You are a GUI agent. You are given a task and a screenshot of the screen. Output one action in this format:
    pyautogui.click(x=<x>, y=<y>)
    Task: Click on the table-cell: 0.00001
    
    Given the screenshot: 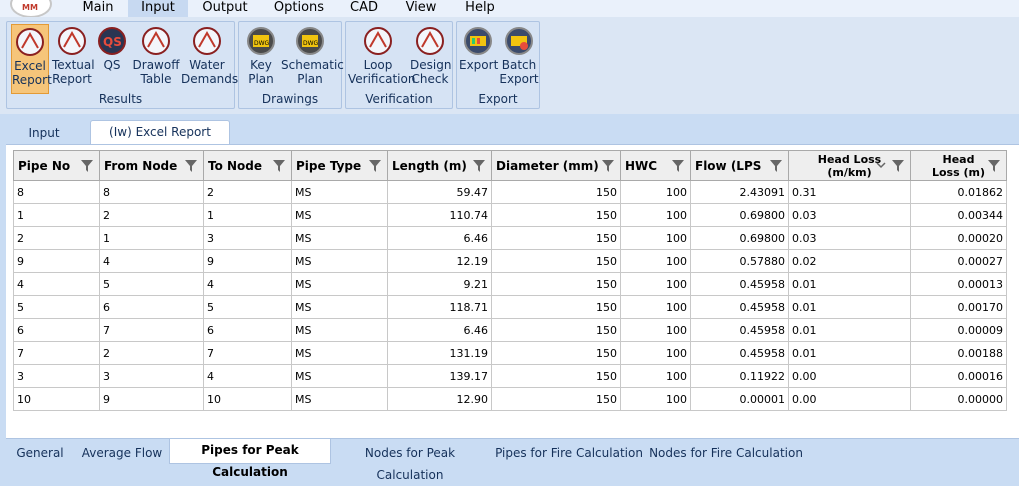 What is the action you would take?
    pyautogui.click(x=739, y=399)
    